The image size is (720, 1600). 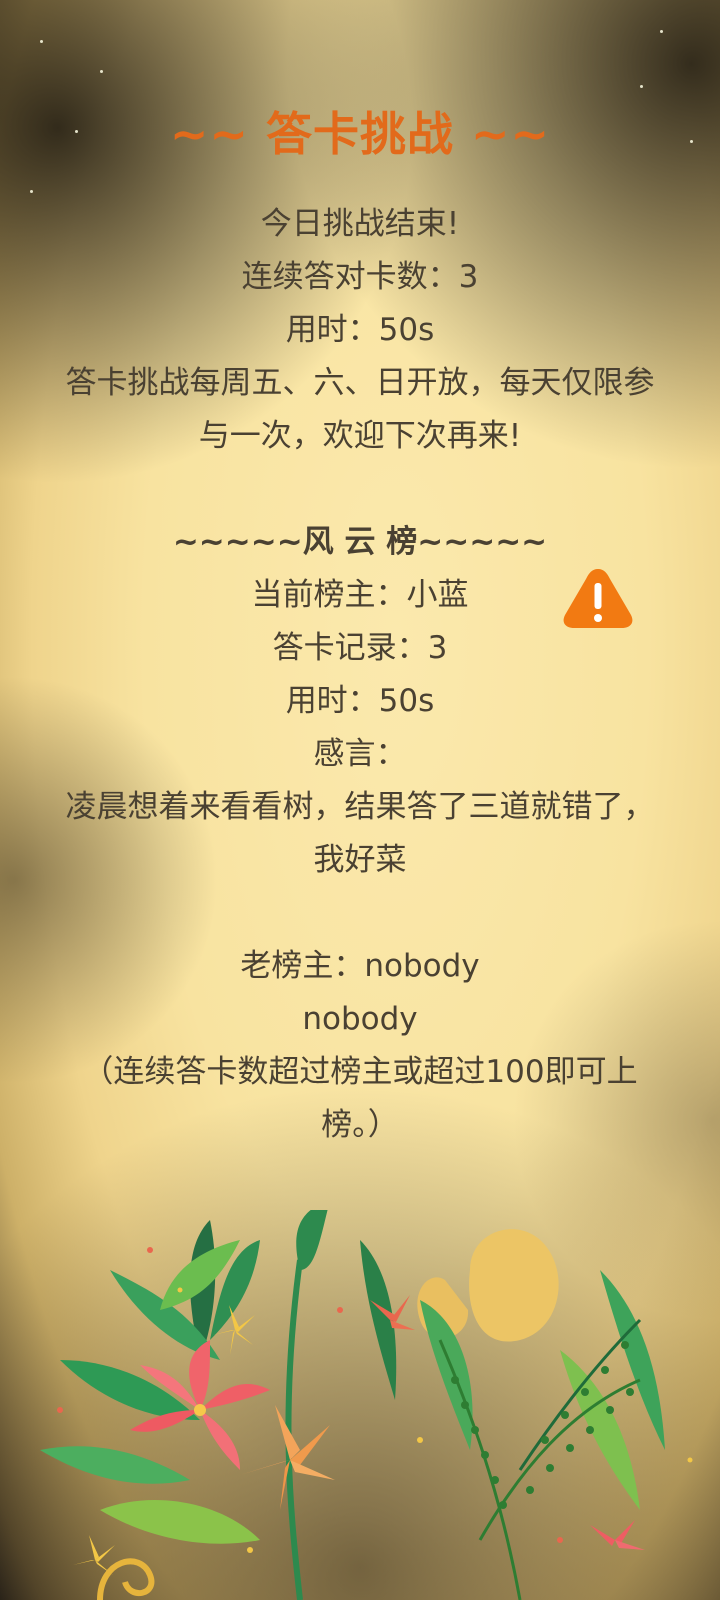 I want to click on warning-icon, so click(x=598, y=598).